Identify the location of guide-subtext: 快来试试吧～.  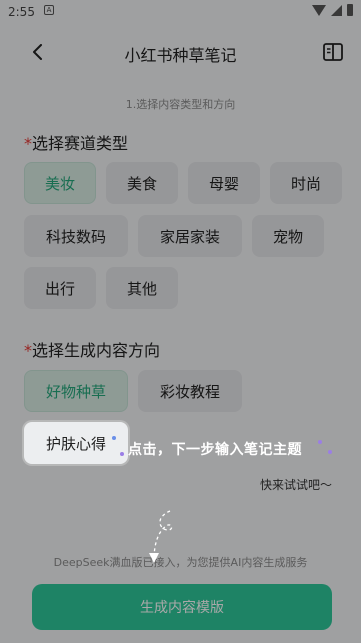
(296, 485).